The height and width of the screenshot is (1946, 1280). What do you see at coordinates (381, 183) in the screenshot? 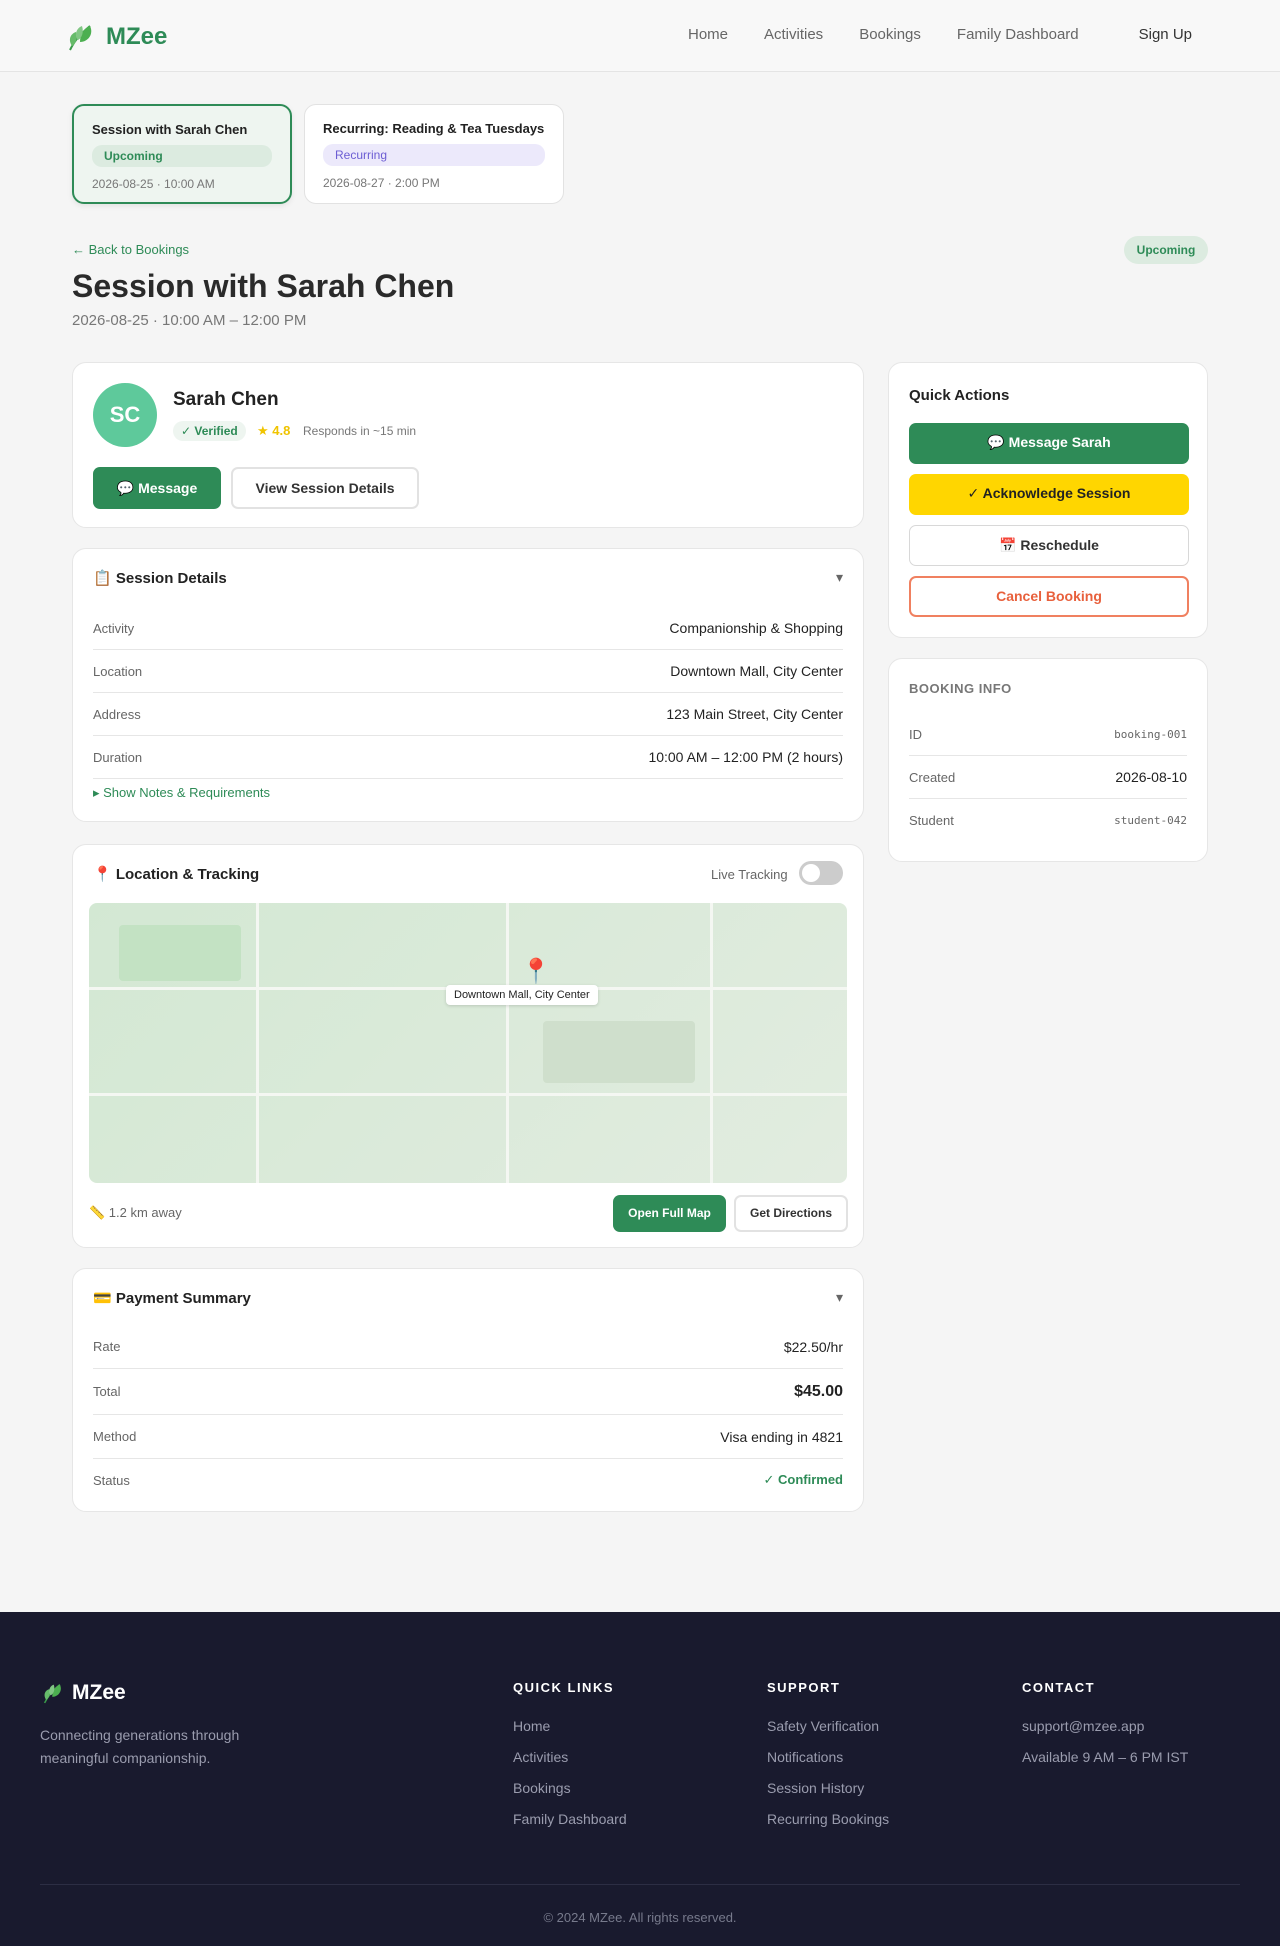
I see `session-tab-date: 2026-08-27 · 2:00 PM` at bounding box center [381, 183].